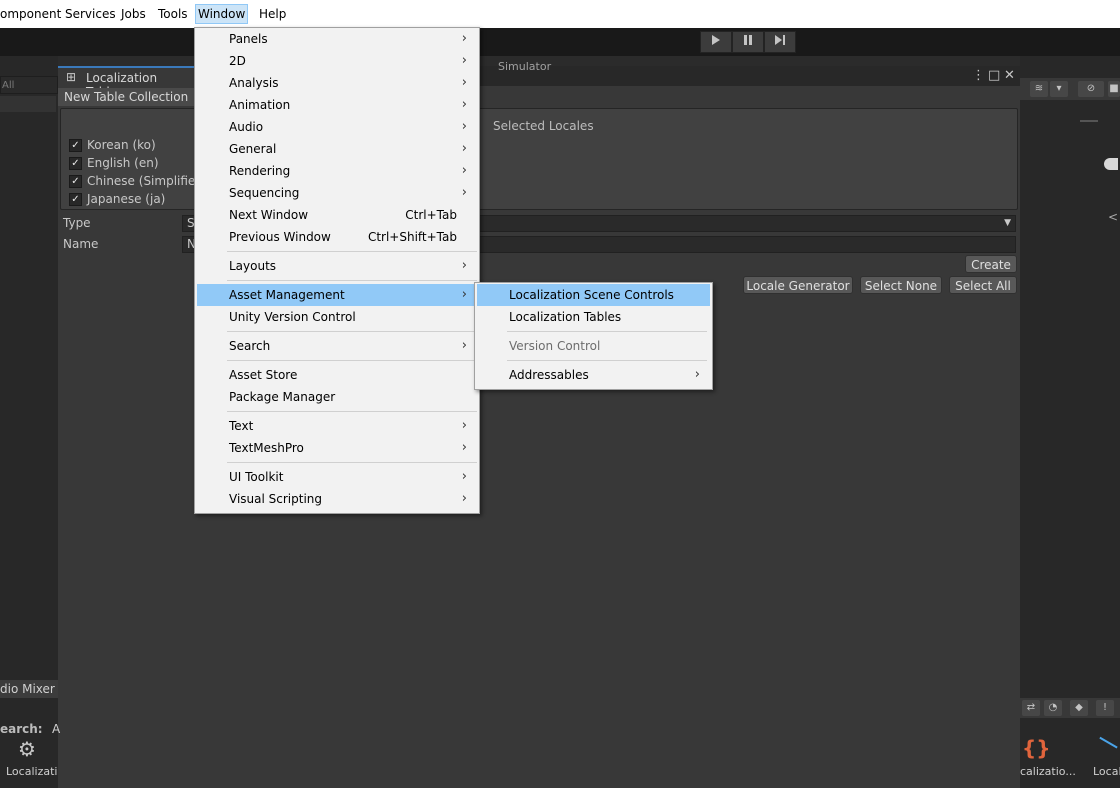  What do you see at coordinates (1059, 89) in the screenshot?
I see `chevron-down-icon: ▾` at bounding box center [1059, 89].